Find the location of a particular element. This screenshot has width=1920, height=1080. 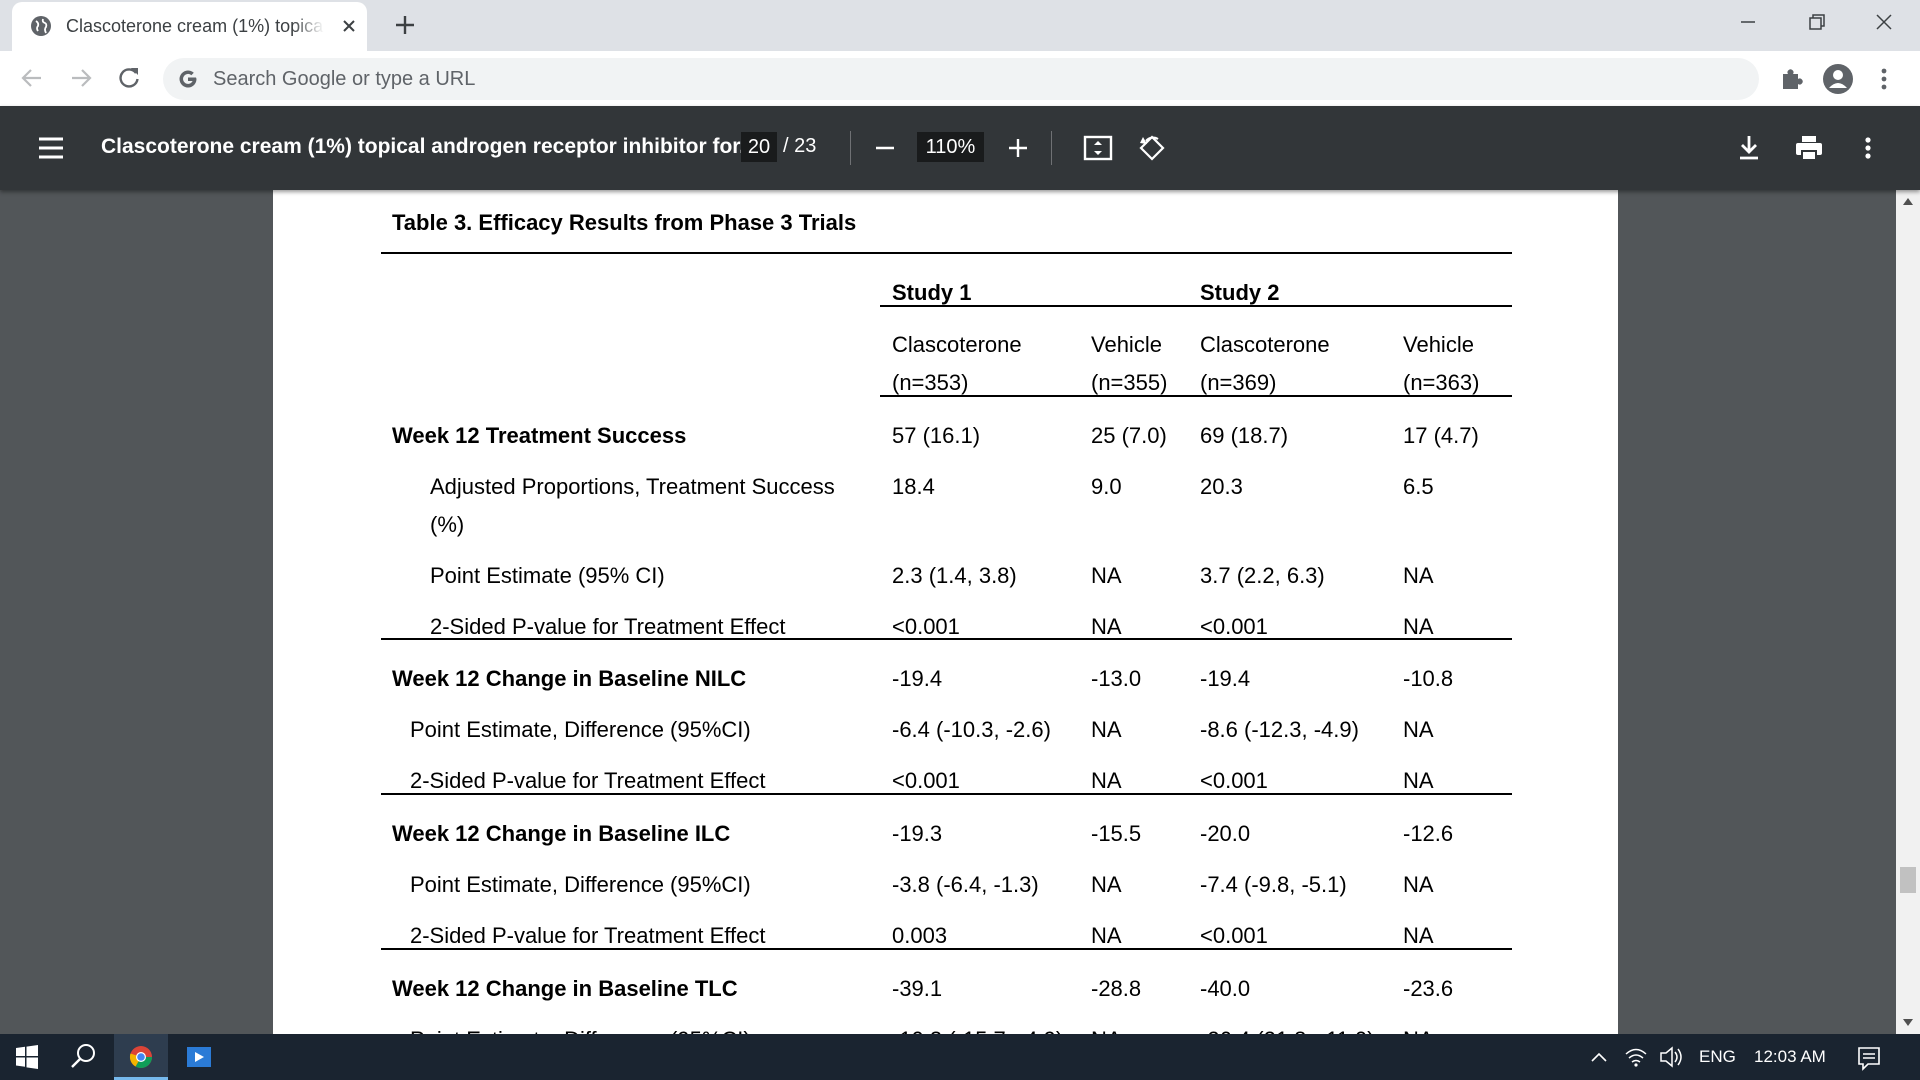

row-label: Week 12 Change in Baseline ILC is located at coordinates (561, 833).